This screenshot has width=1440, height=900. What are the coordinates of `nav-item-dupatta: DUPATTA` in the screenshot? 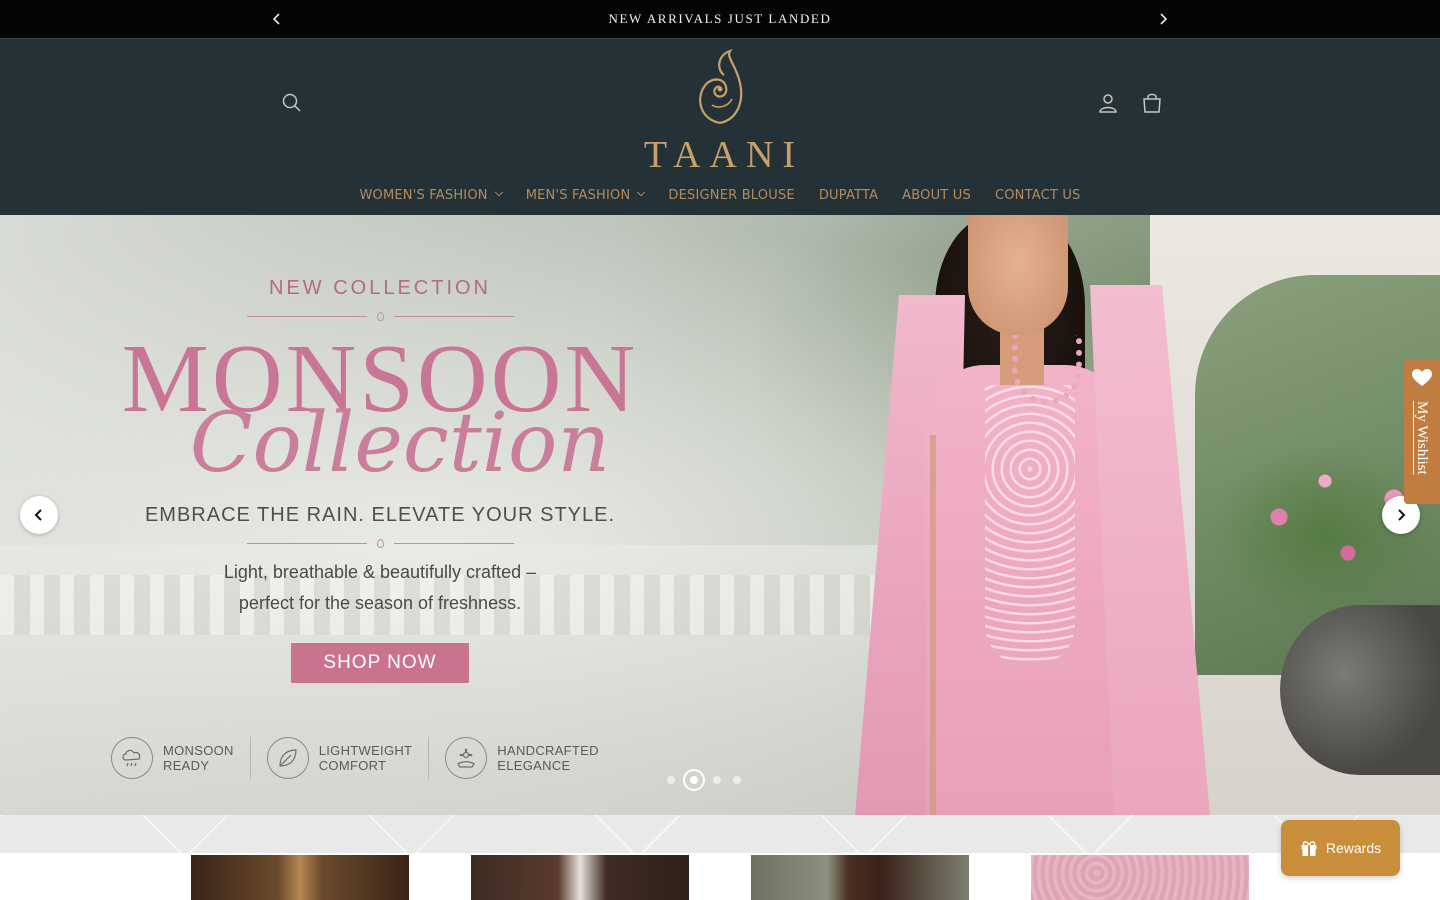 It's located at (848, 195).